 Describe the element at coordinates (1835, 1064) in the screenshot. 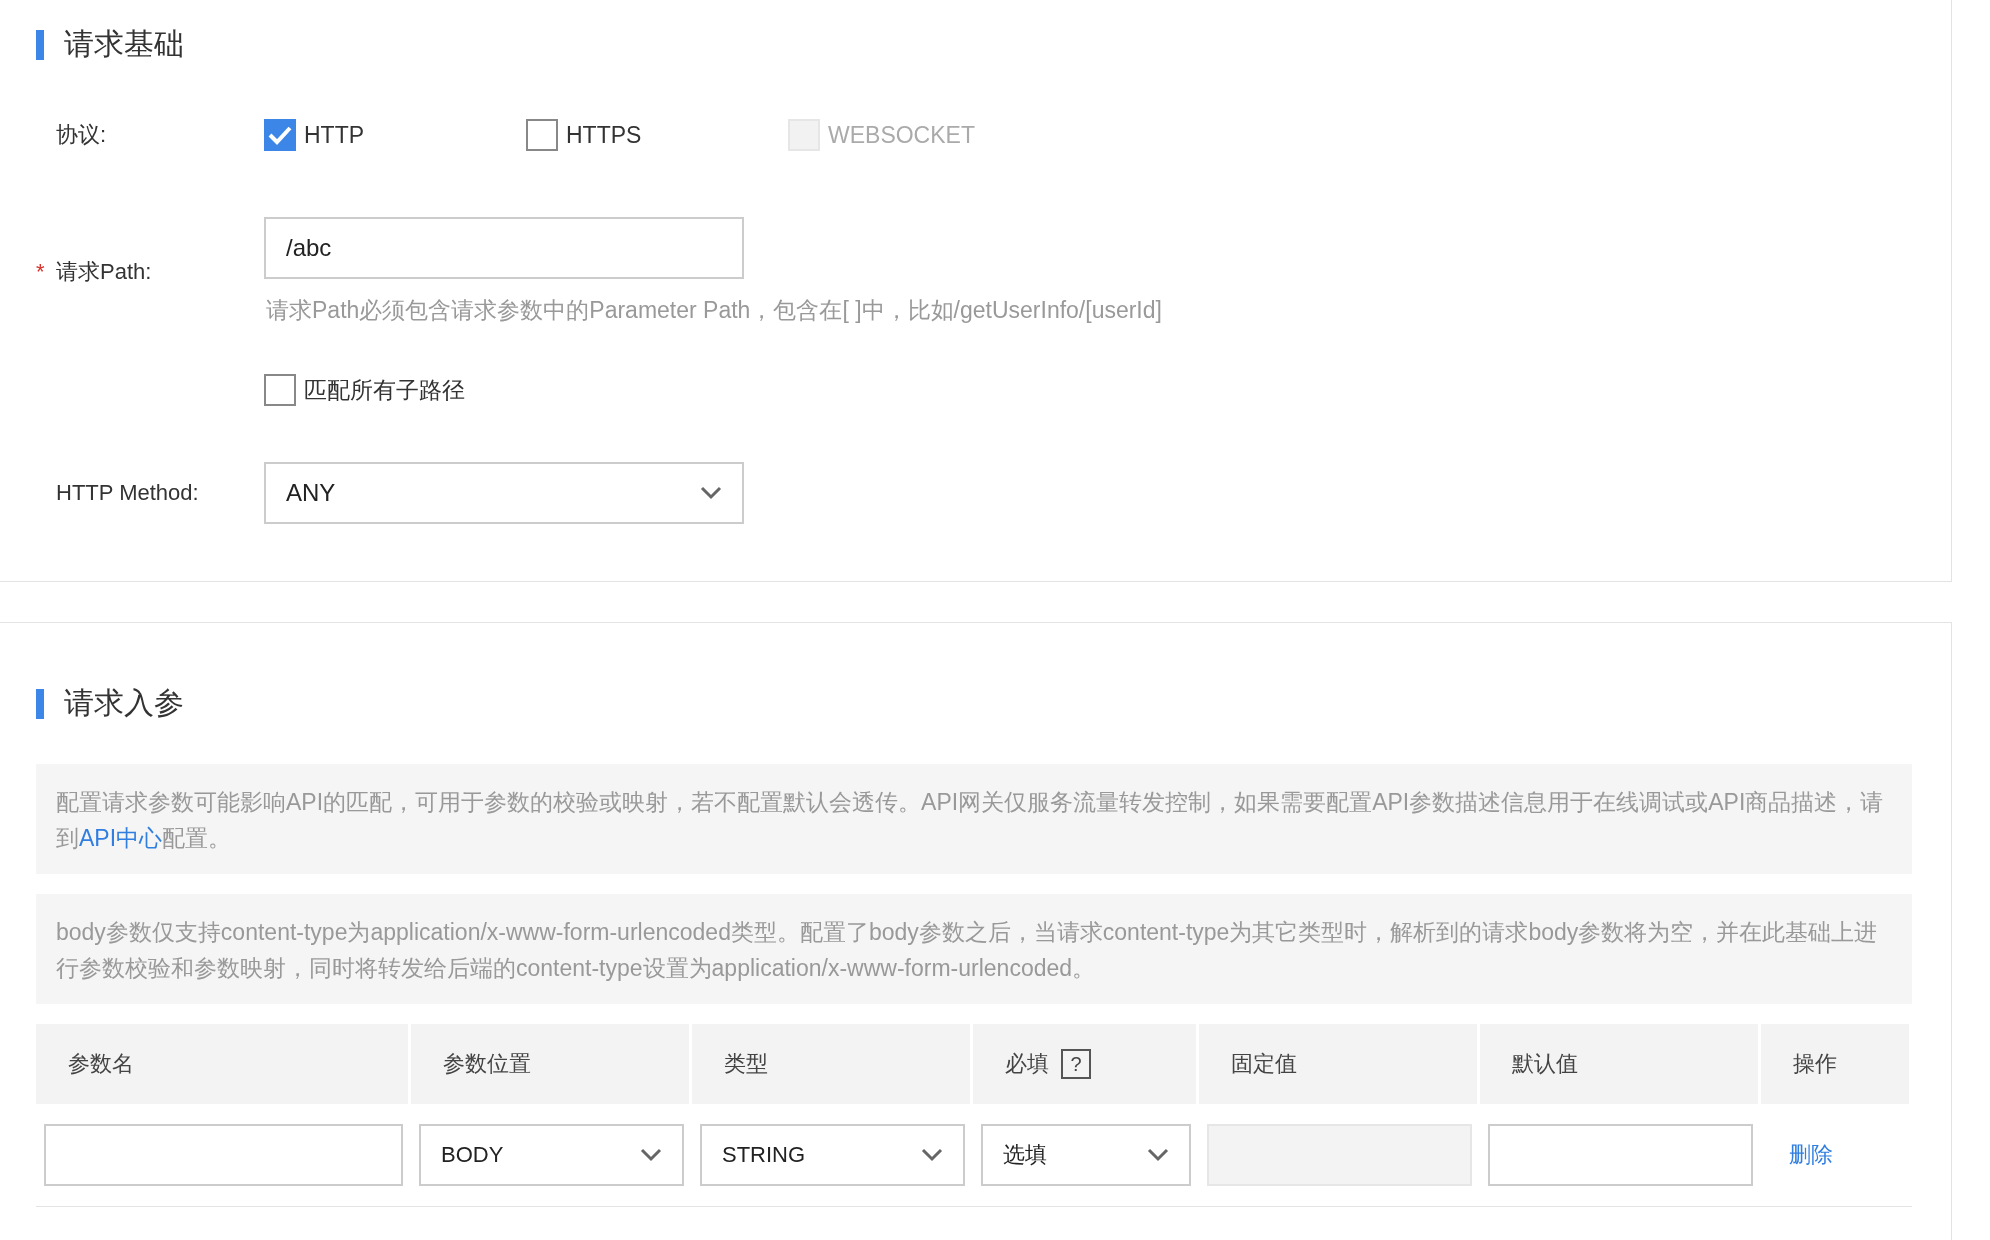

I see `column-header: 操作` at that location.